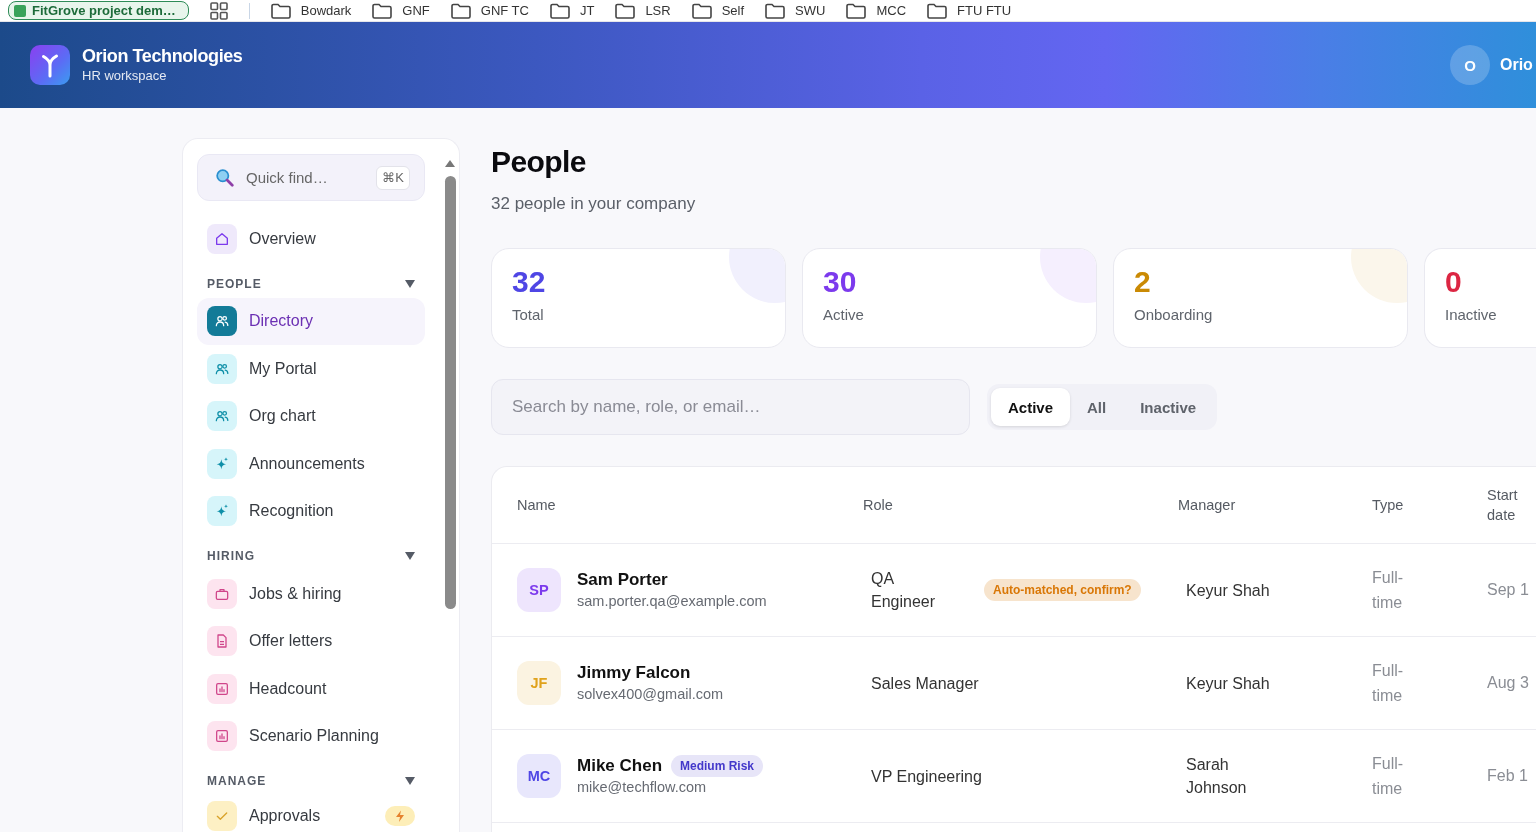 The height and width of the screenshot is (832, 1536). What do you see at coordinates (450, 163) in the screenshot?
I see `scroll-up-arrow-icon` at bounding box center [450, 163].